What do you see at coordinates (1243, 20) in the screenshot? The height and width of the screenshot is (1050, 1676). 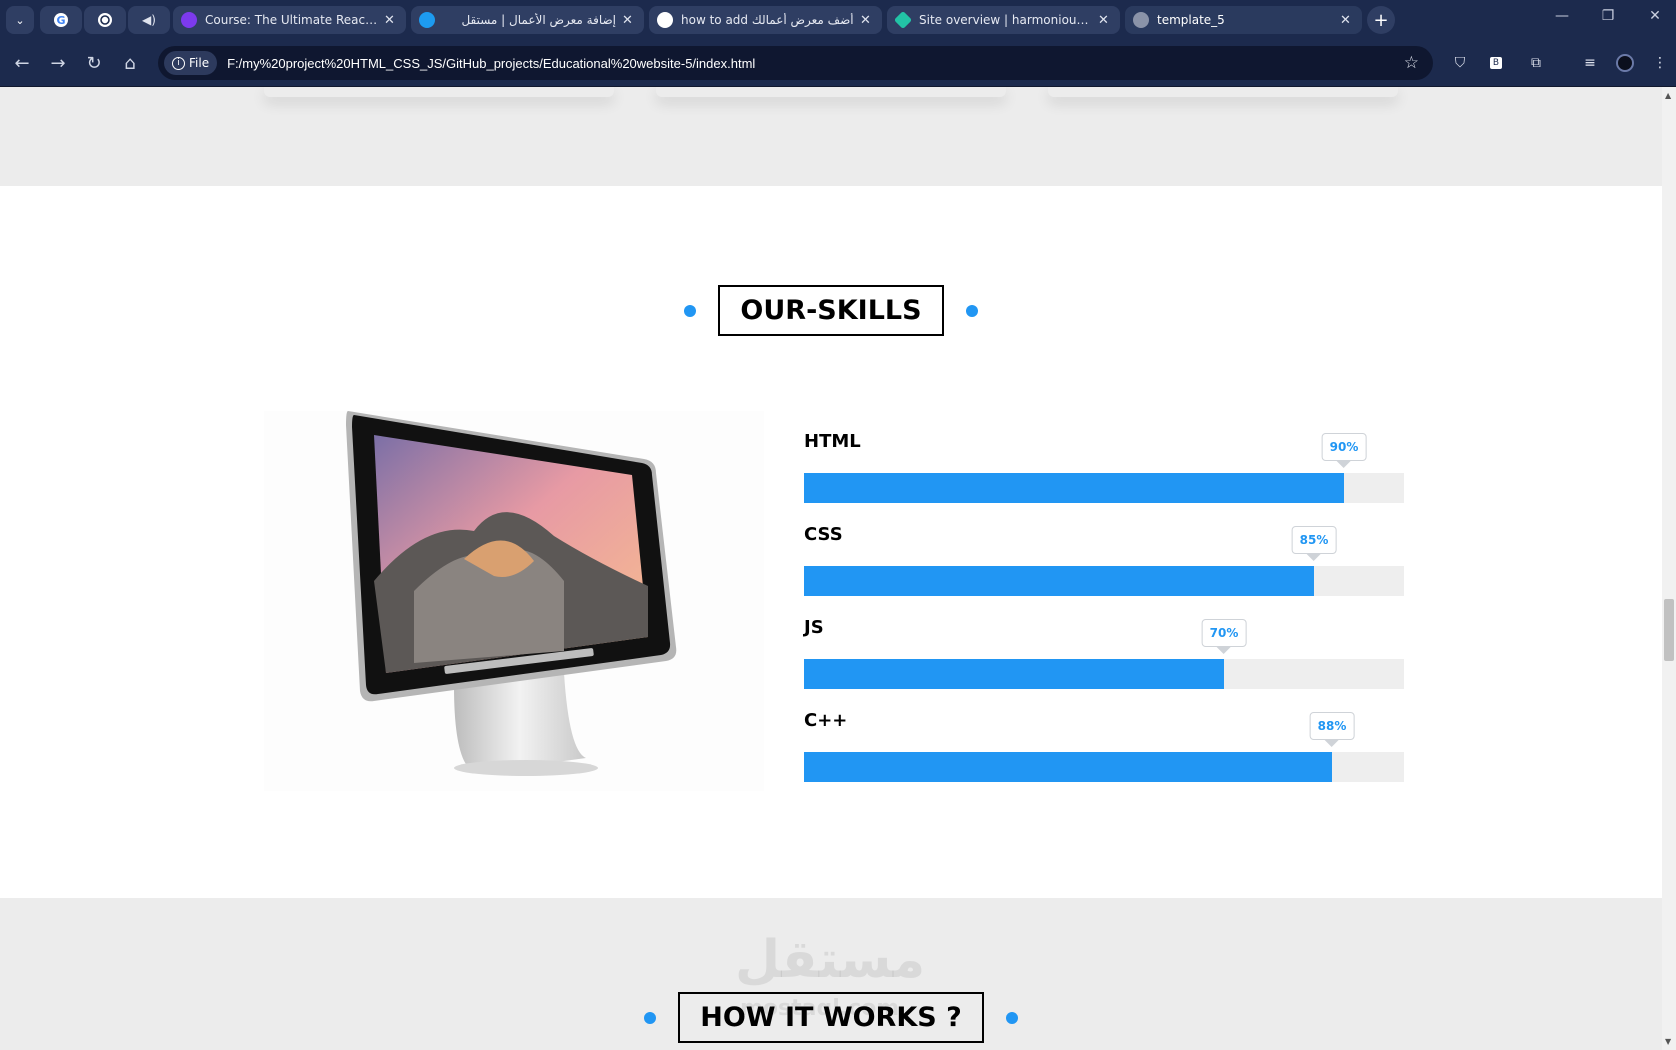 I see `tab-template-5: template_5 ✕` at bounding box center [1243, 20].